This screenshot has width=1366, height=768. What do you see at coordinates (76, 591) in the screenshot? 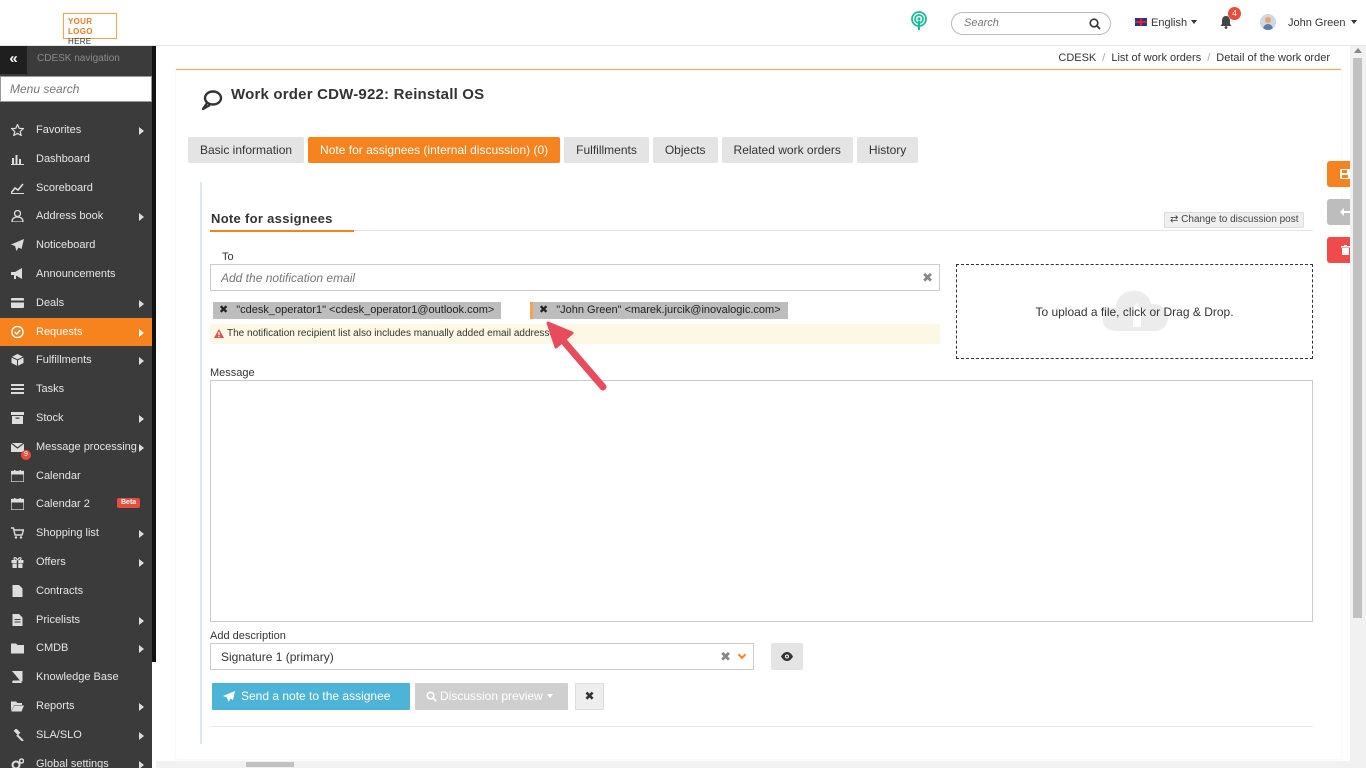
I see `sidebar-item-contracts: Contracts` at bounding box center [76, 591].